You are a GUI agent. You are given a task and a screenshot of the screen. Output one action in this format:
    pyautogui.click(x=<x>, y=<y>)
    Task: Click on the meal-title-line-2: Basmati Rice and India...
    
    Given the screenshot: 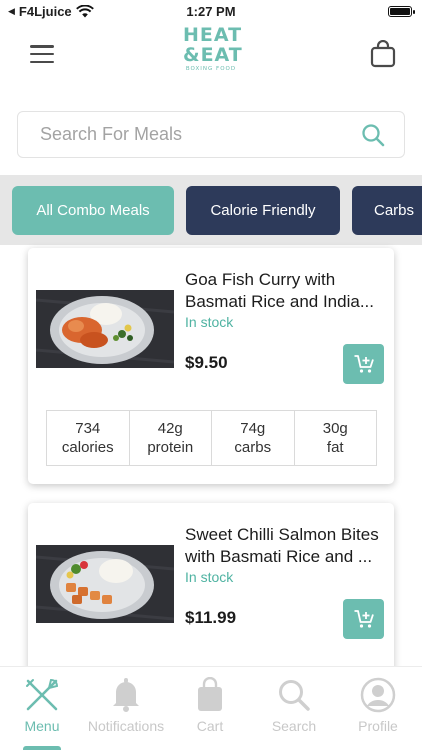 What is the action you would take?
    pyautogui.click(x=279, y=301)
    